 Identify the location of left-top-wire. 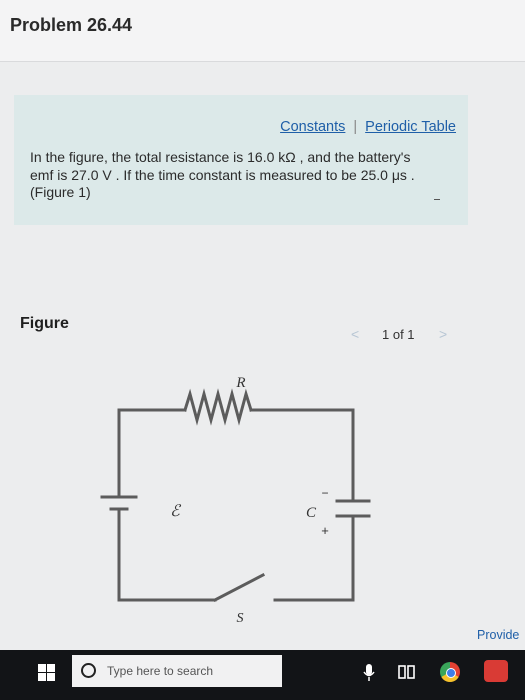
(152, 452).